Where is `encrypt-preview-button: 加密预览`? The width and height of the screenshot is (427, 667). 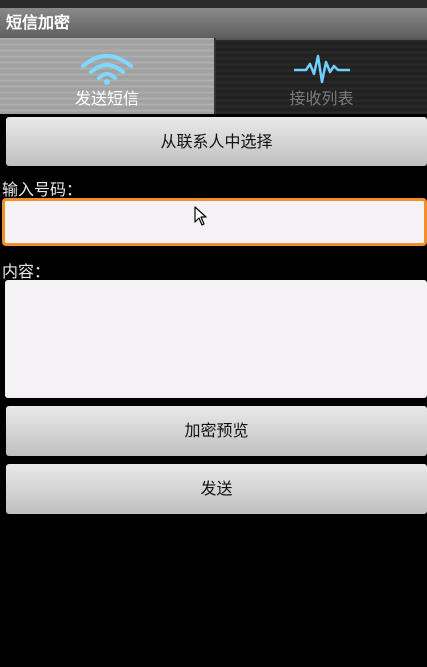 encrypt-preview-button: 加密预览 is located at coordinates (216, 431).